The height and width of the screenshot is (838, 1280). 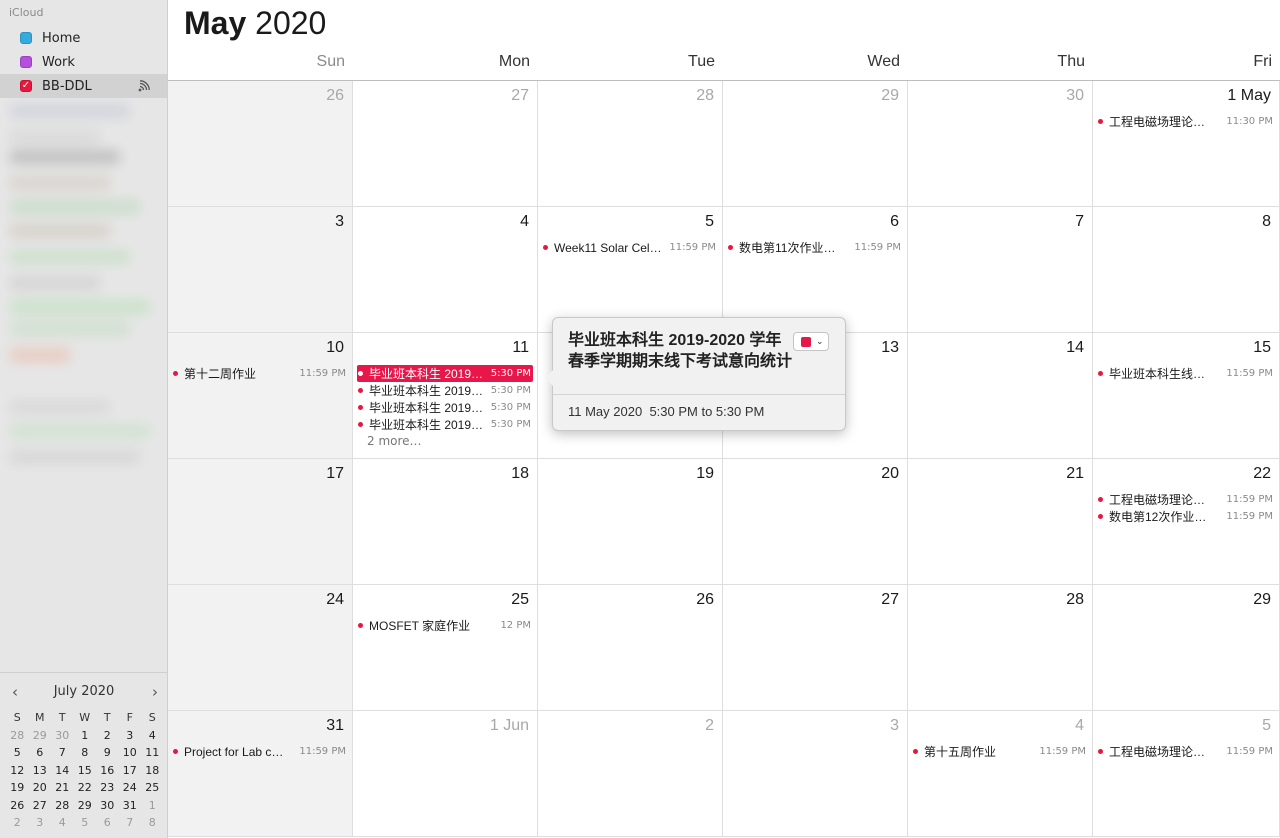 I want to click on mini-day: 15, so click(x=85, y=771).